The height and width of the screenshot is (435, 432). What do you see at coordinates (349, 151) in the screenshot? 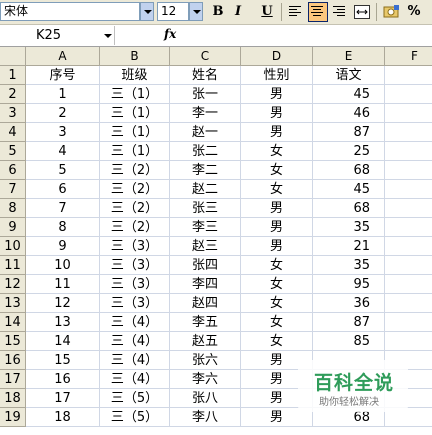
I see `cell-e: 25` at bounding box center [349, 151].